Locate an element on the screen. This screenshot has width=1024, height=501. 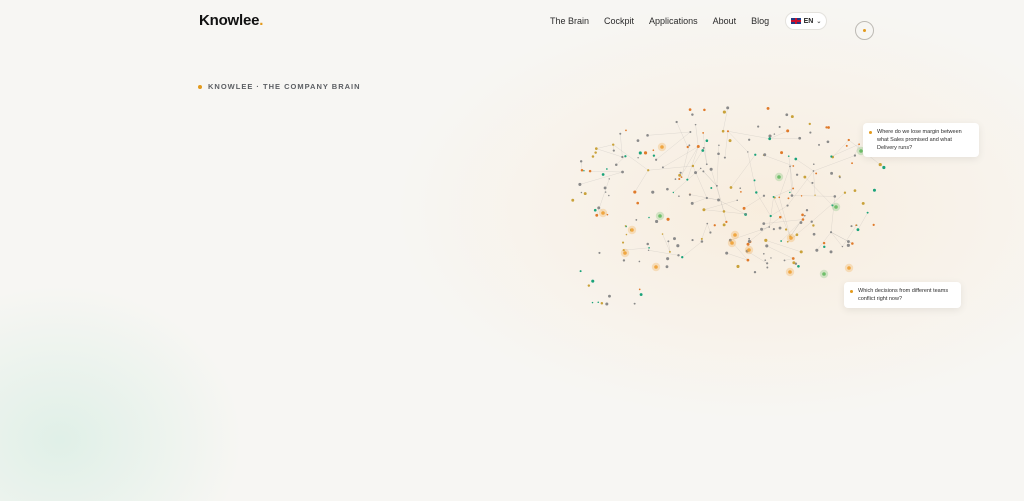
nav-applications: Applications is located at coordinates (673, 21).